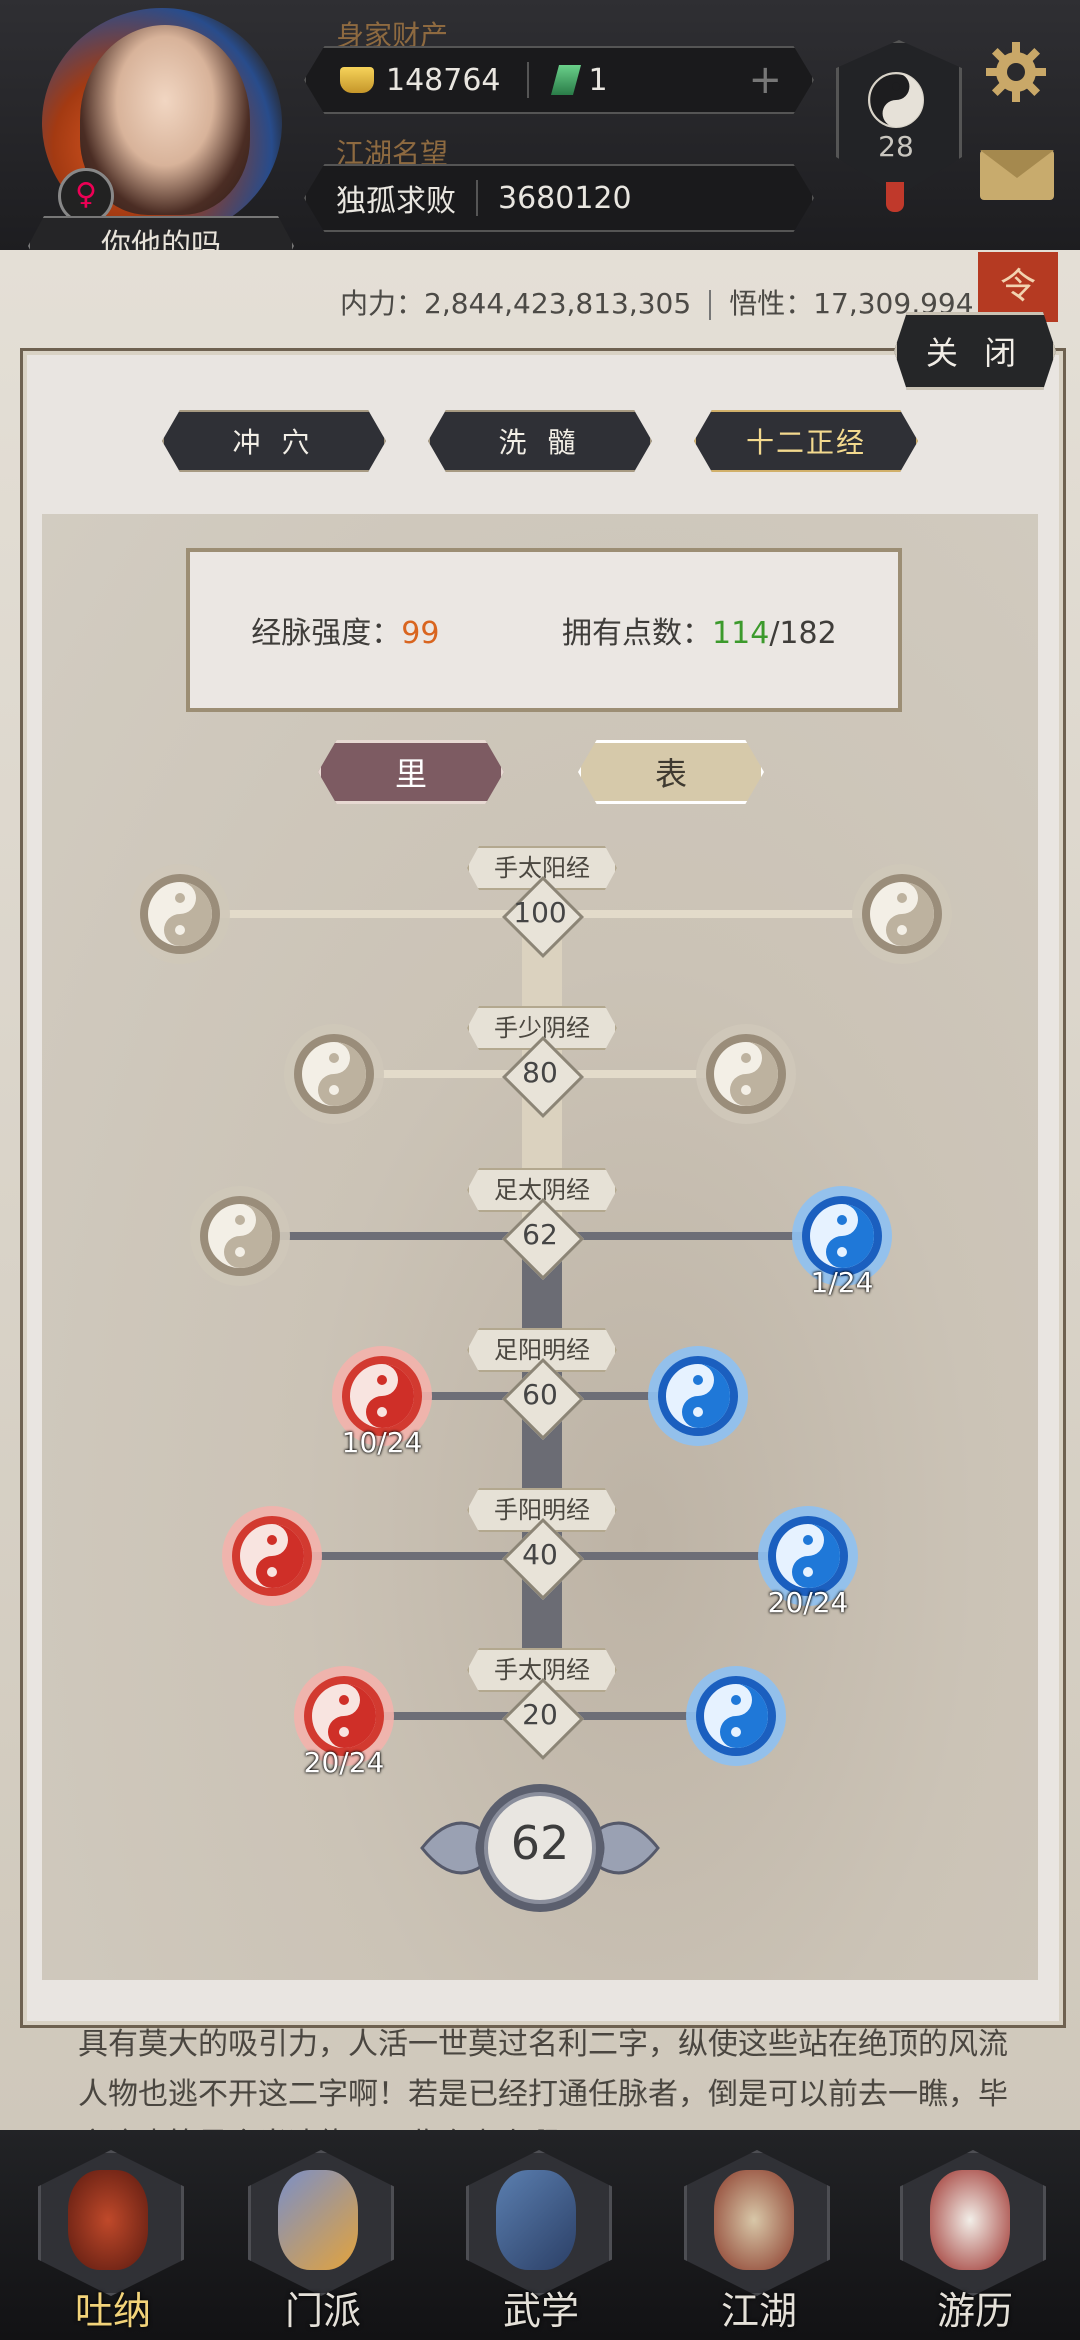 This screenshot has width=1080, height=2340. What do you see at coordinates (544, 630) in the screenshot?
I see `meridian-info-card: 经脉强度：99 拥有点数：114/182` at bounding box center [544, 630].